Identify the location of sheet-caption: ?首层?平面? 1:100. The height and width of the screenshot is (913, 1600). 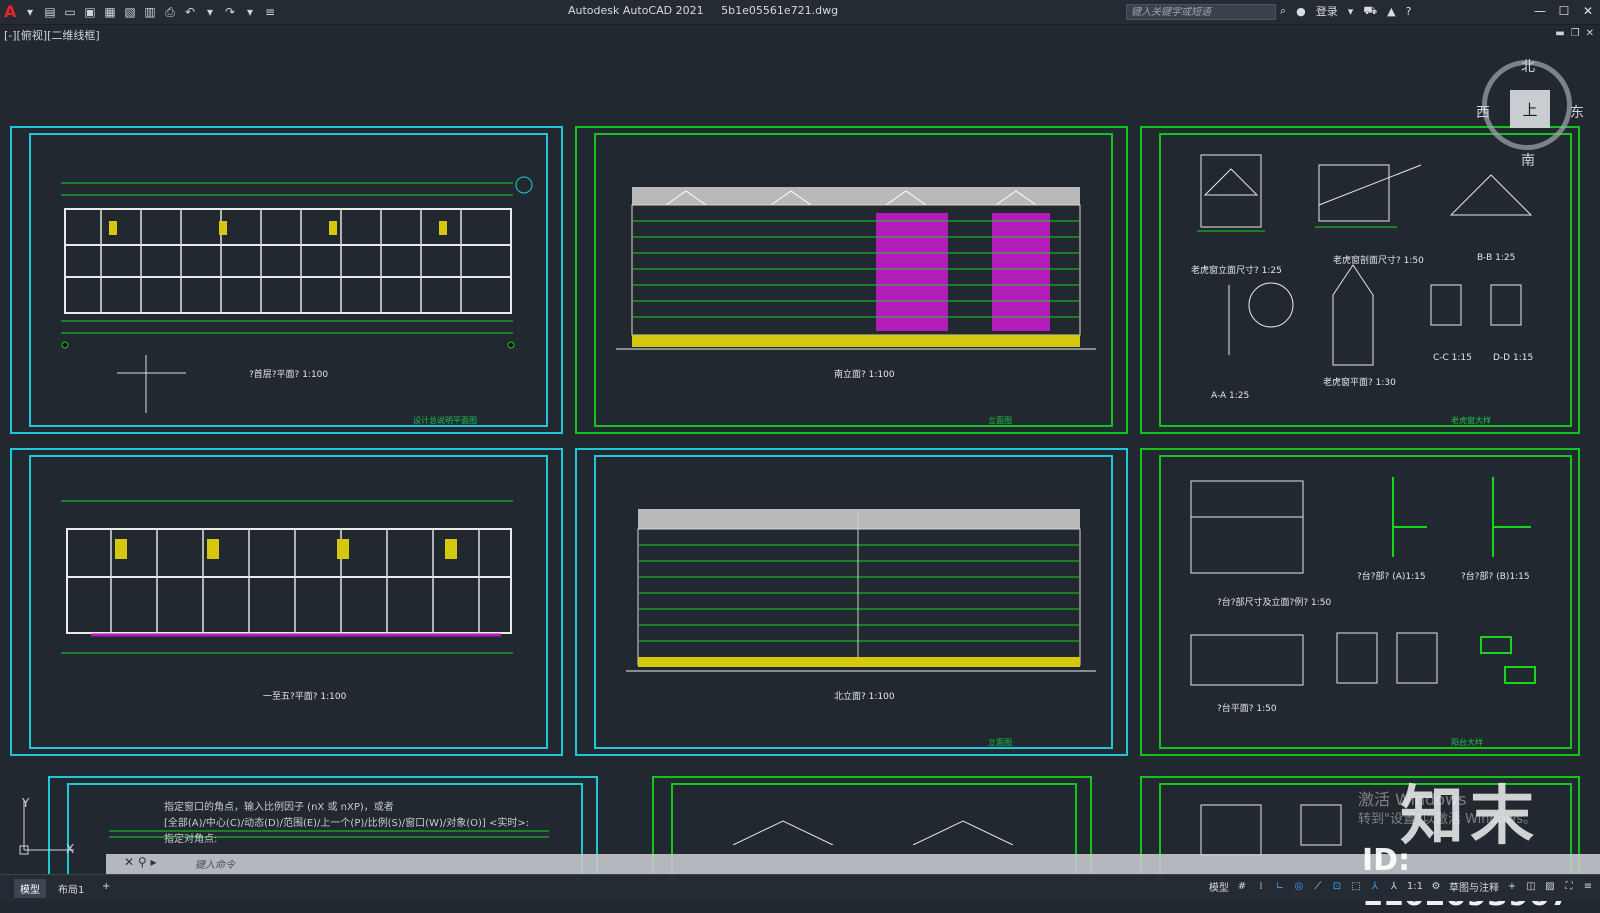
(289, 375).